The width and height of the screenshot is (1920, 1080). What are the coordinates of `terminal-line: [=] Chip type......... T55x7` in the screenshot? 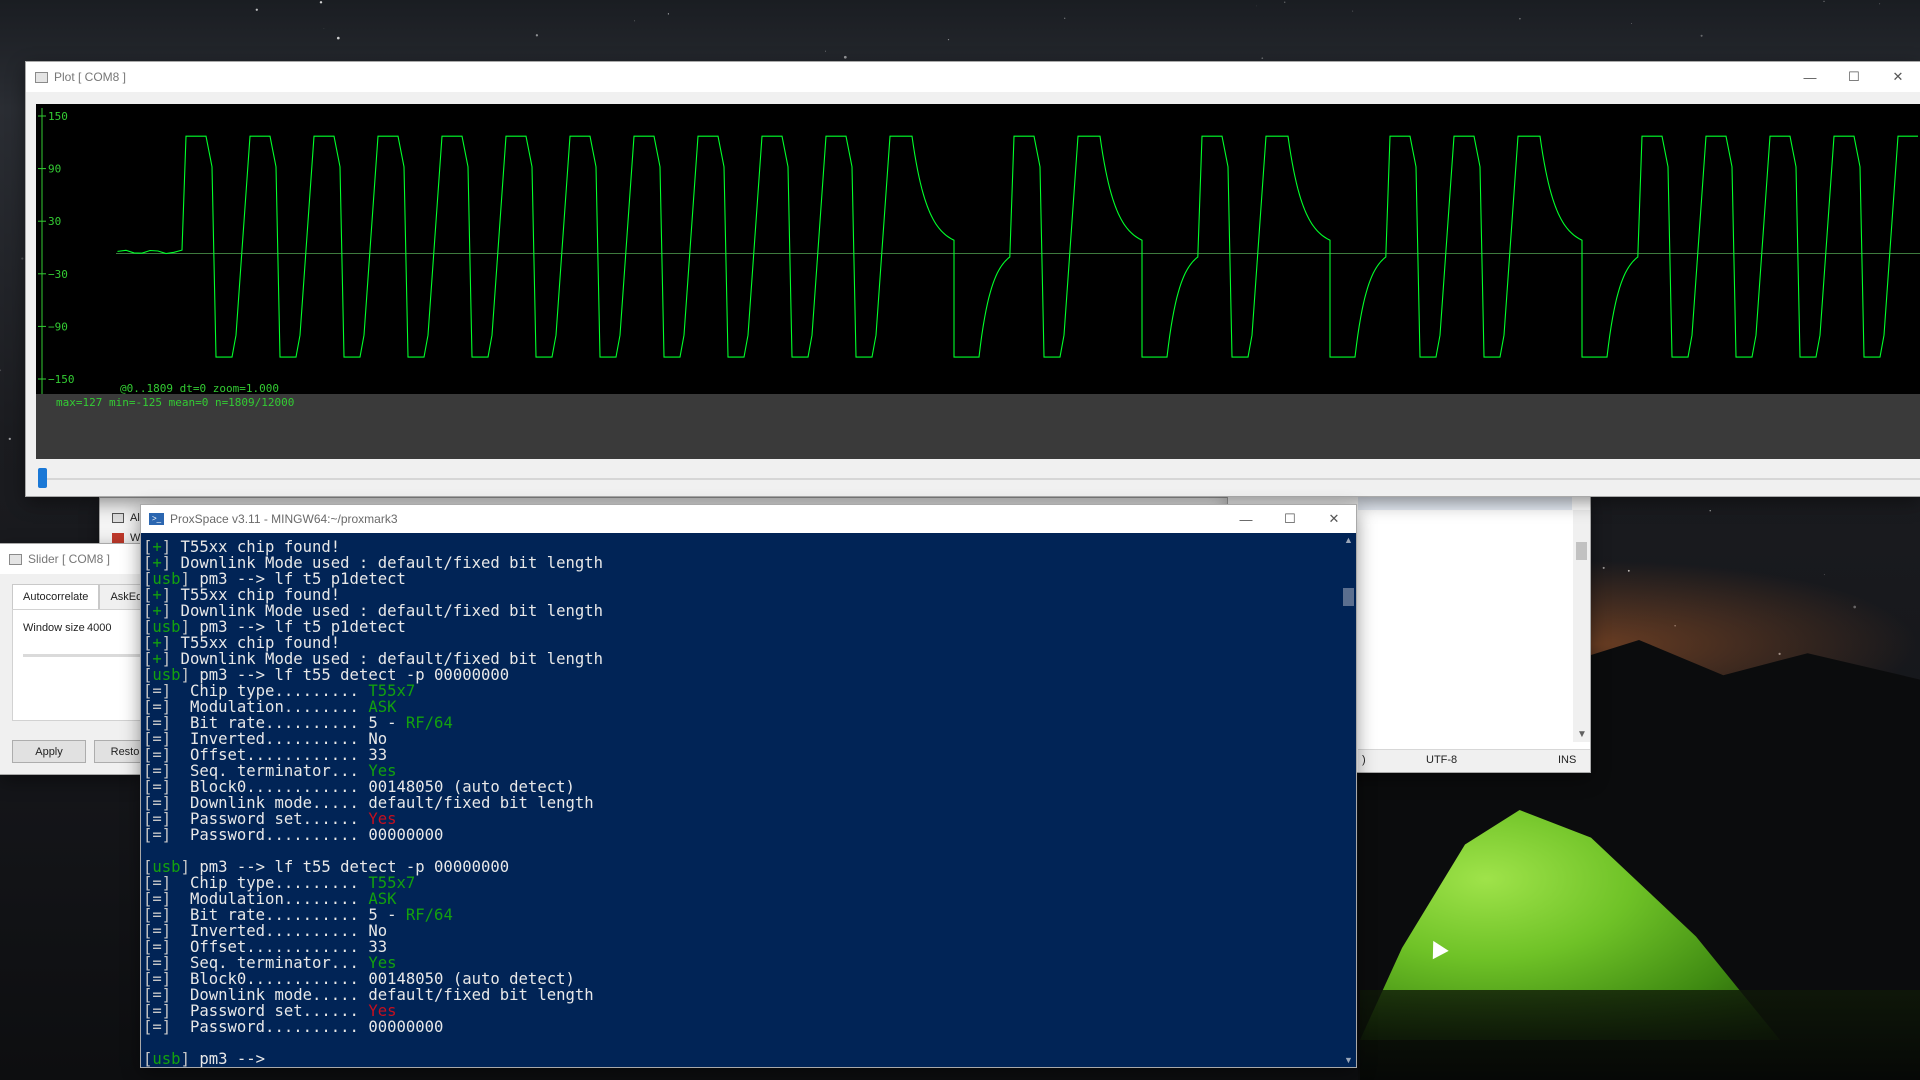 It's located at (741, 883).